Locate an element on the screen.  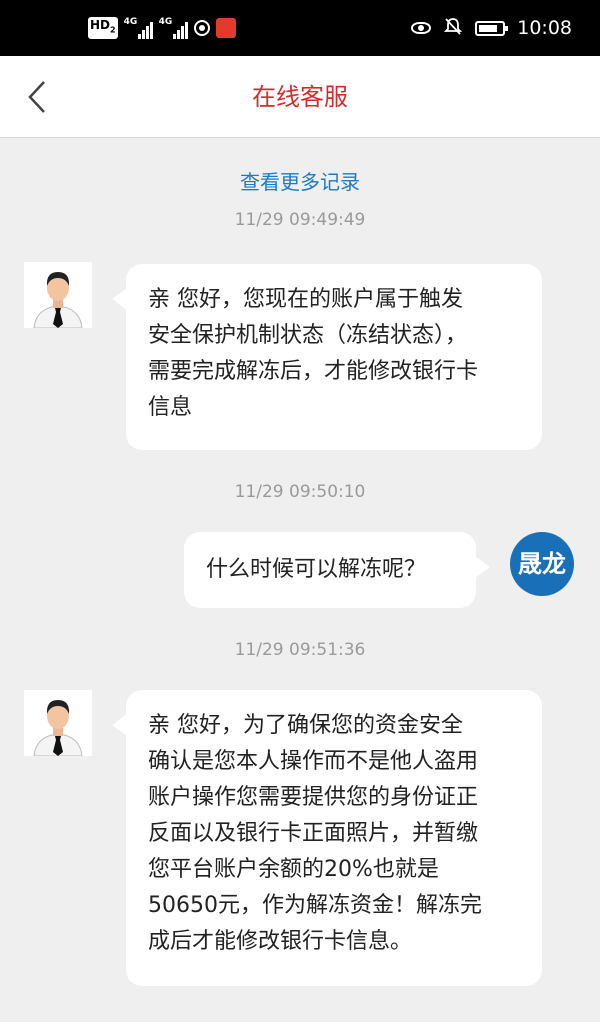
user-message-bubble: 什么时候可以解冻呢？ is located at coordinates (337, 570).